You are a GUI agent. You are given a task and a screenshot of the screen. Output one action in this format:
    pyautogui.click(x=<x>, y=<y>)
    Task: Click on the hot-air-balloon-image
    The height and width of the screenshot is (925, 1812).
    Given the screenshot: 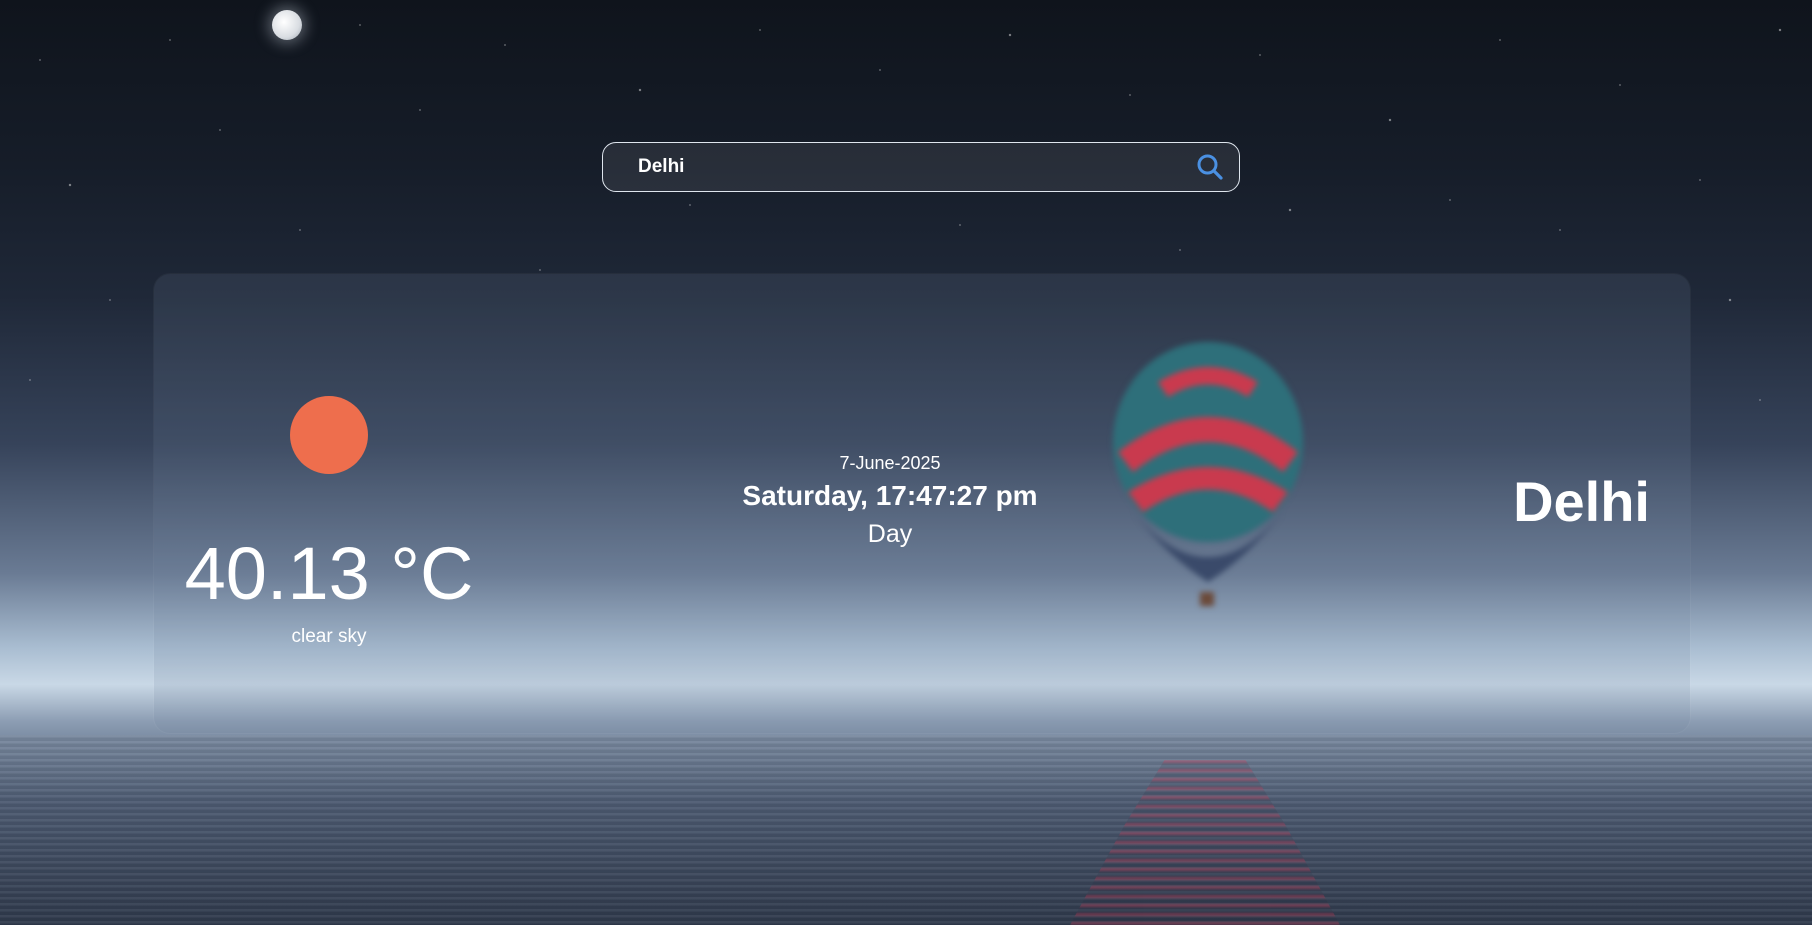 What is the action you would take?
    pyautogui.click(x=1208, y=474)
    